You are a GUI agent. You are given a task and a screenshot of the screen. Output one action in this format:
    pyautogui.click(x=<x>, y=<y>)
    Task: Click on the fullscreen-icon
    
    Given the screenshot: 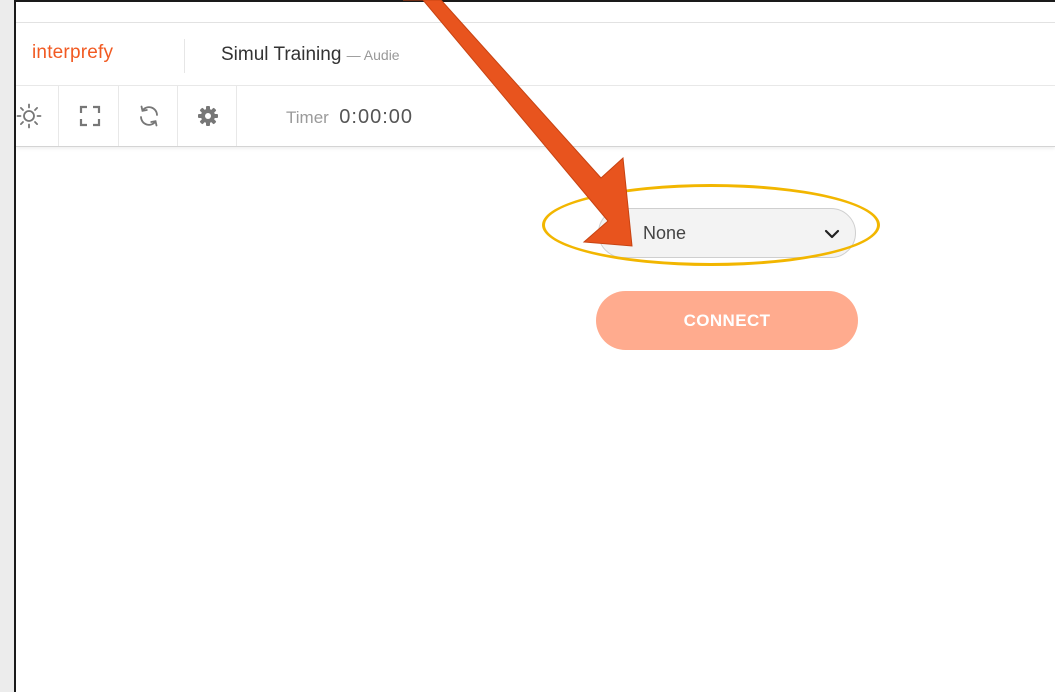 What is the action you would take?
    pyautogui.click(x=89, y=116)
    